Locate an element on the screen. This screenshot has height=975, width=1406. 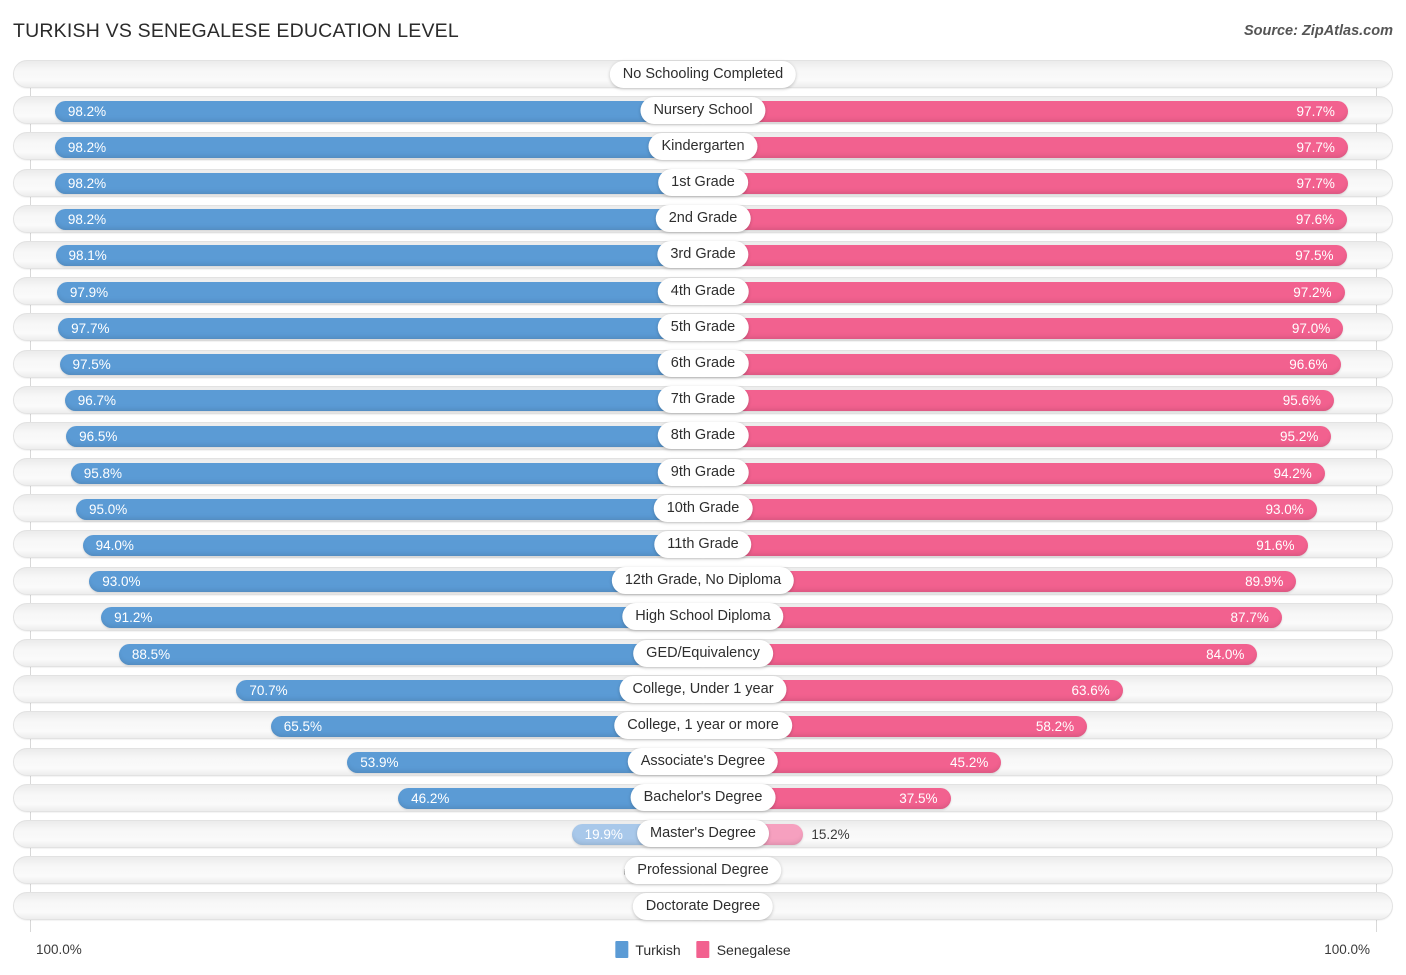
bar-row: 96.7% 95.6% 7th Grade is located at coordinates (703, 400).